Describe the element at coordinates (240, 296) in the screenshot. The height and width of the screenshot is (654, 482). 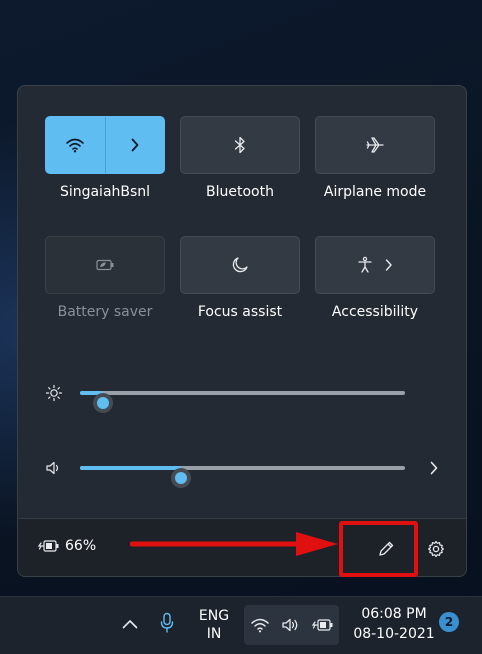
I see `tile-focus-assist-cell: Focus assist` at that location.